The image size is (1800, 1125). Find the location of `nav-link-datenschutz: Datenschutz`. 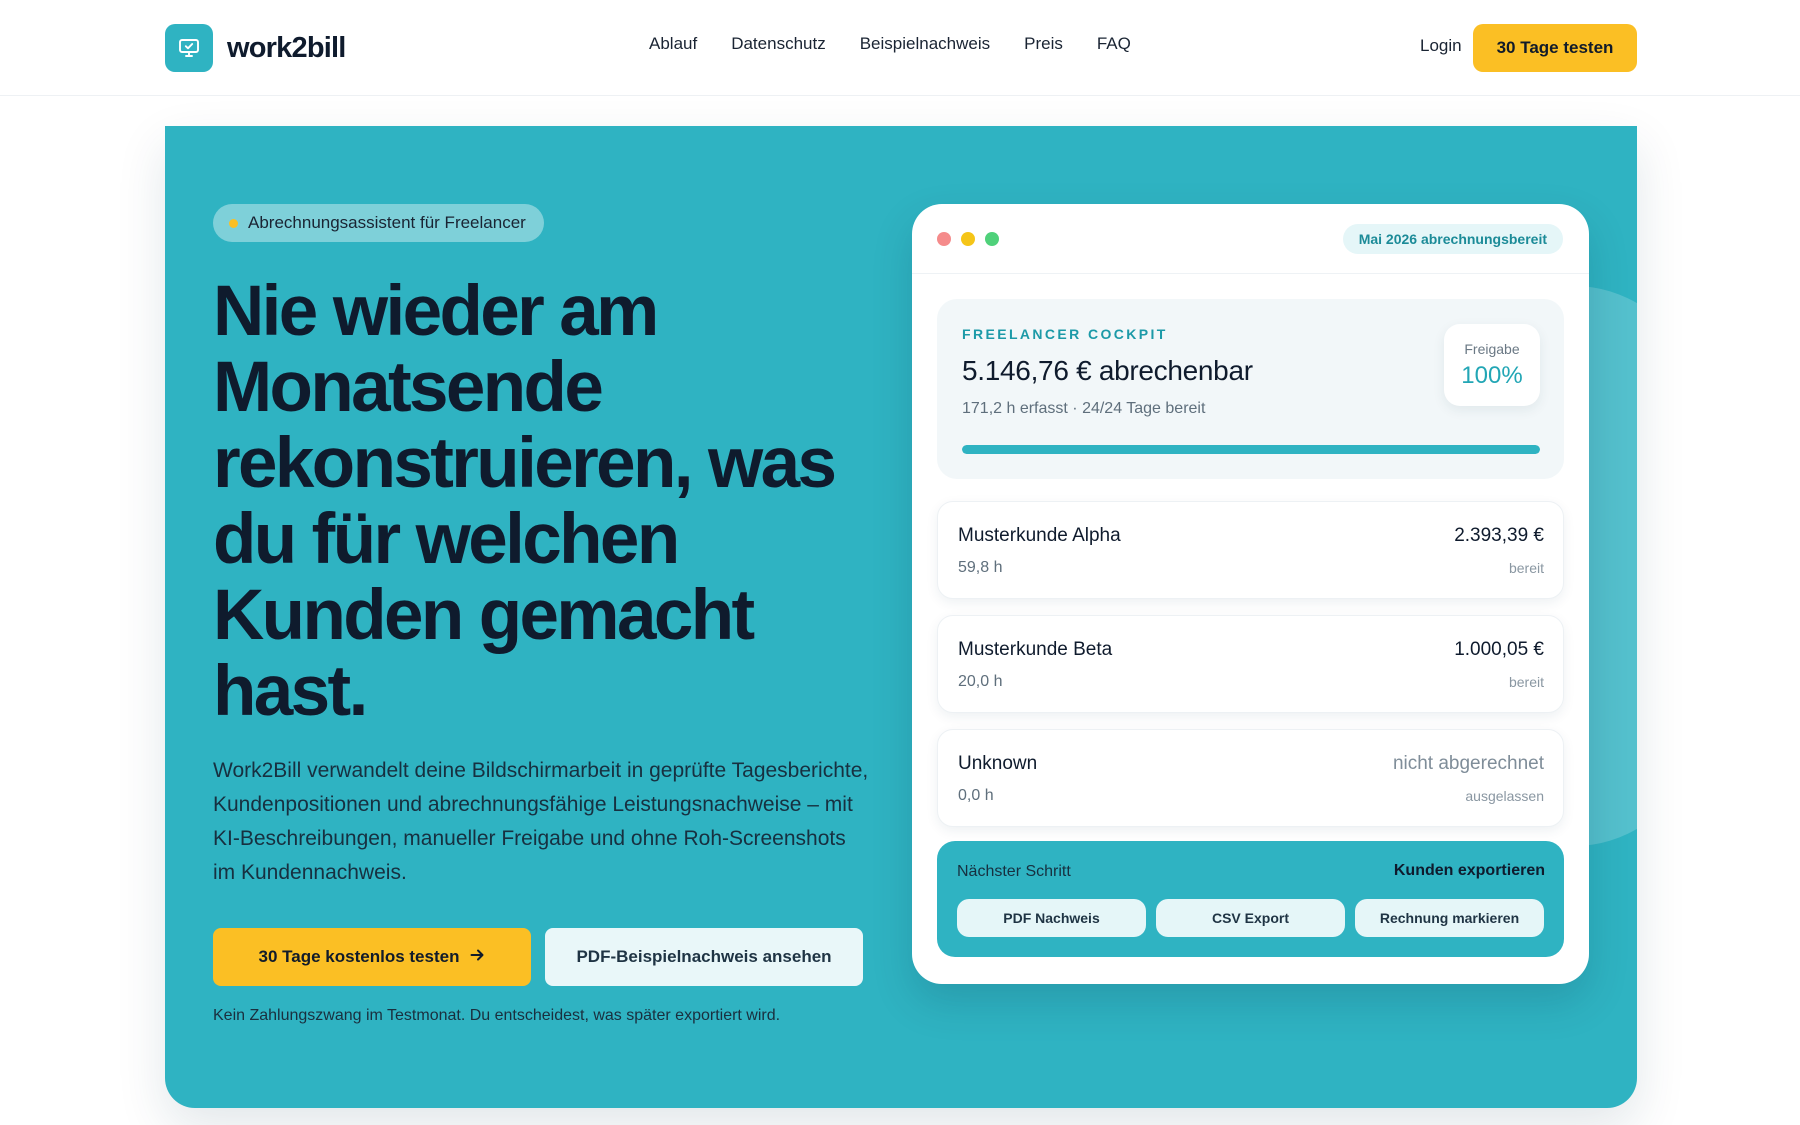

nav-link-datenschutz: Datenschutz is located at coordinates (778, 44).